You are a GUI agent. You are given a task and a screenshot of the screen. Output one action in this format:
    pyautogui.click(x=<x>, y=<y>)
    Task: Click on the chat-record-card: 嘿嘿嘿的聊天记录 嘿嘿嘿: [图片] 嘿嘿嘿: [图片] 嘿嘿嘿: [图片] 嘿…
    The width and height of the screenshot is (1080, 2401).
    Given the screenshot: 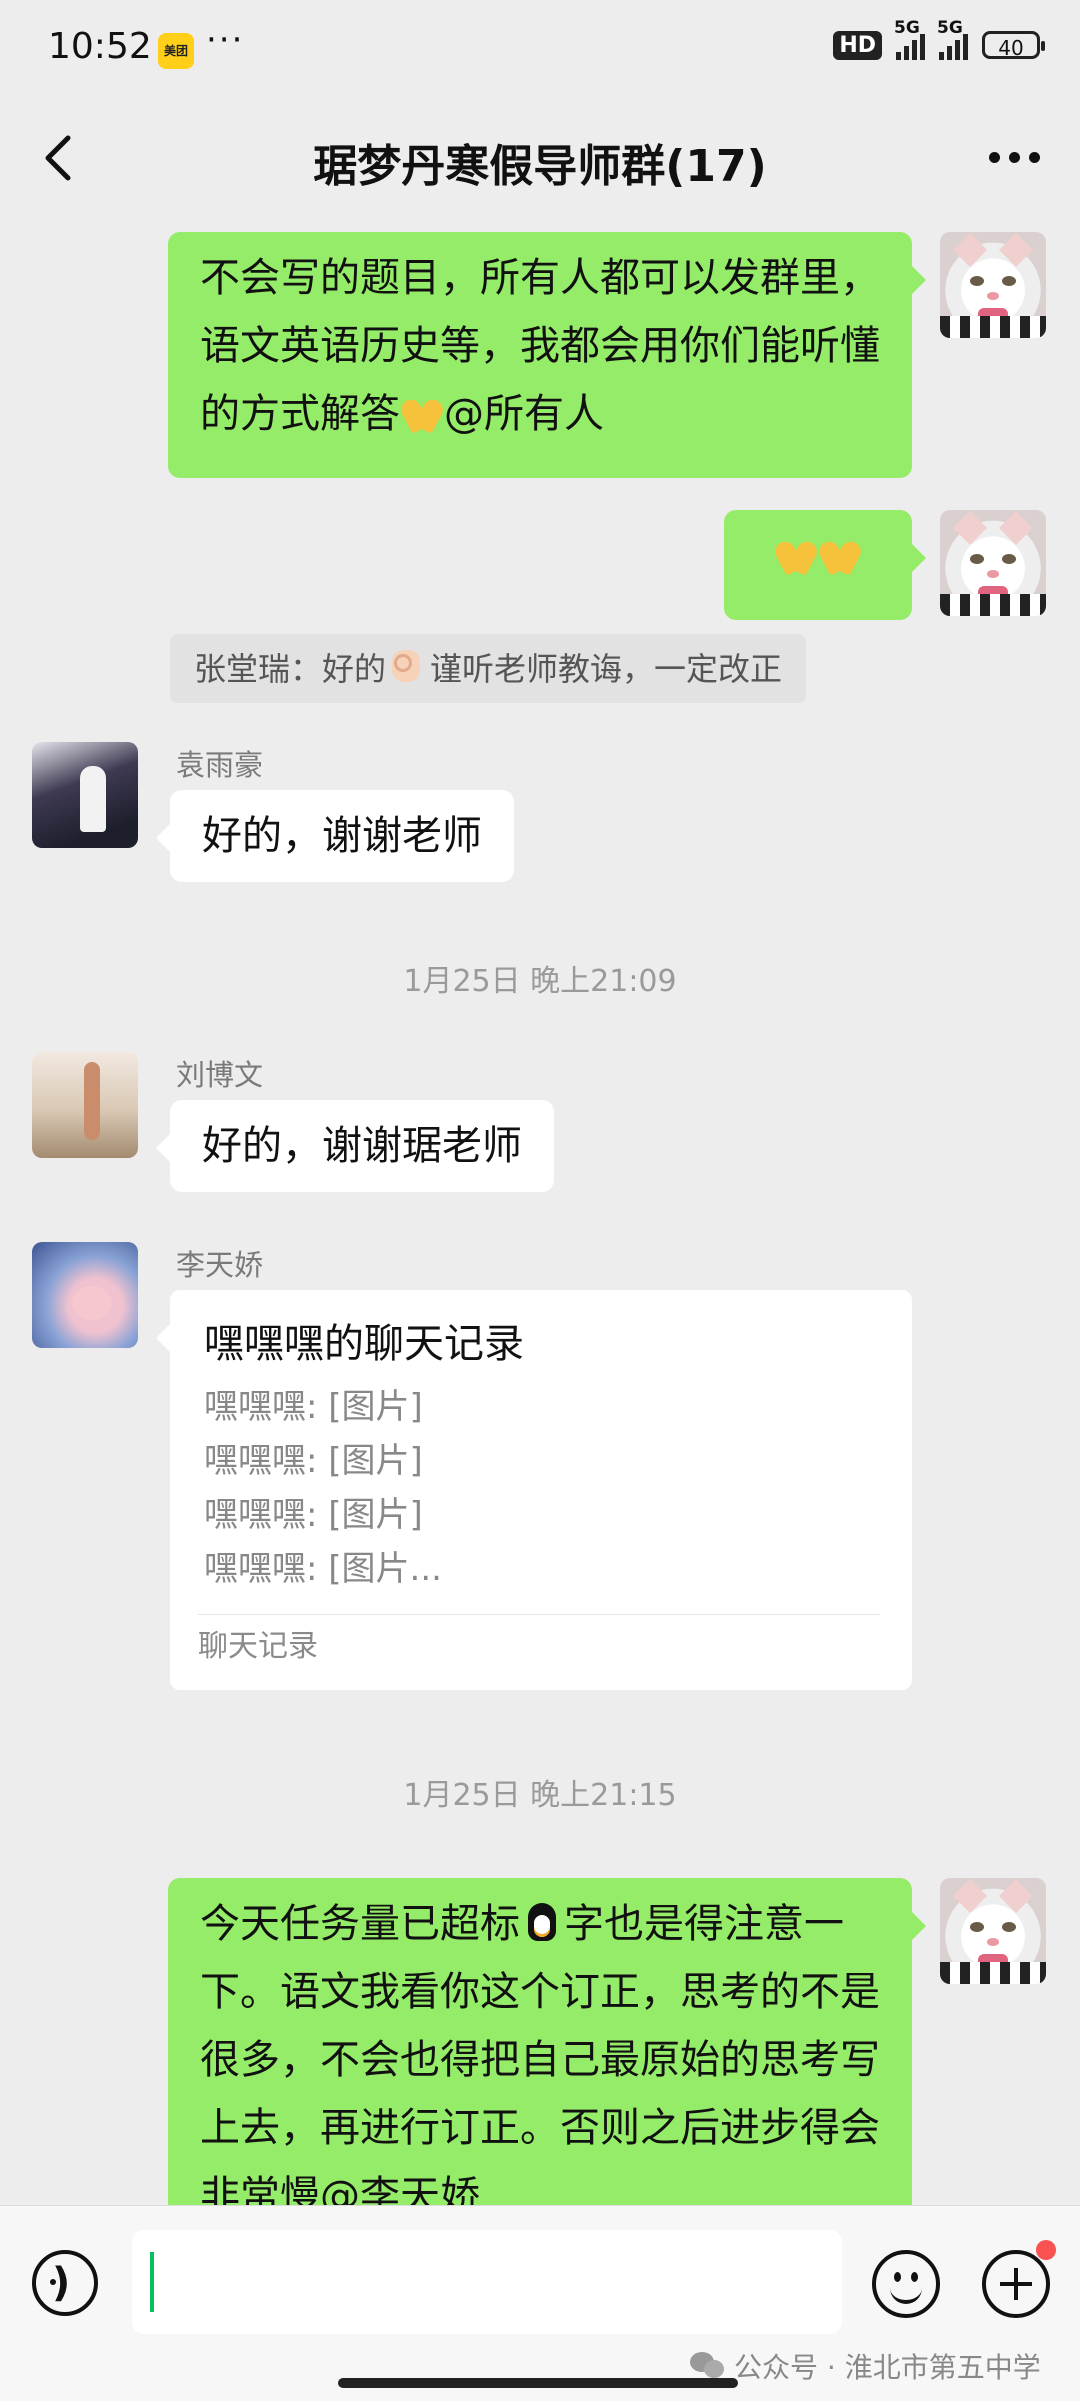 What is the action you would take?
    pyautogui.click(x=534, y=1490)
    